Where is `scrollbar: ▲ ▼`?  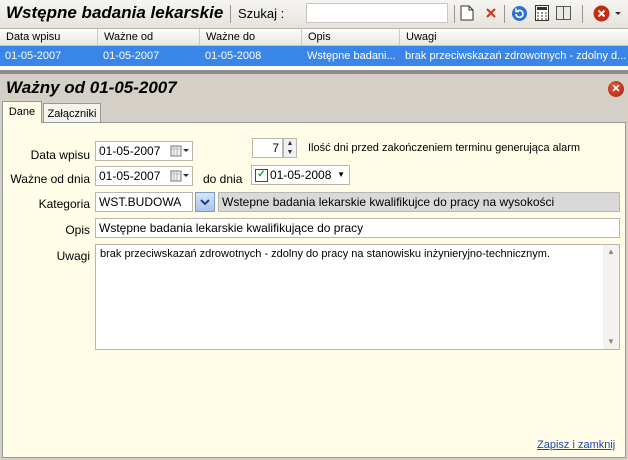 scrollbar: ▲ ▼ is located at coordinates (611, 297).